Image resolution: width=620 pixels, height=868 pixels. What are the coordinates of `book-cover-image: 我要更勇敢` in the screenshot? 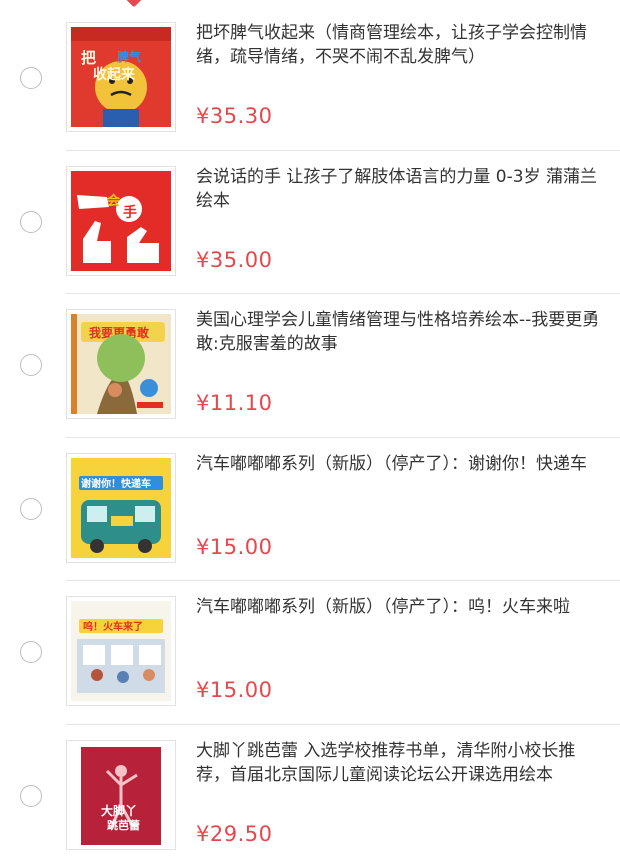 It's located at (121, 364).